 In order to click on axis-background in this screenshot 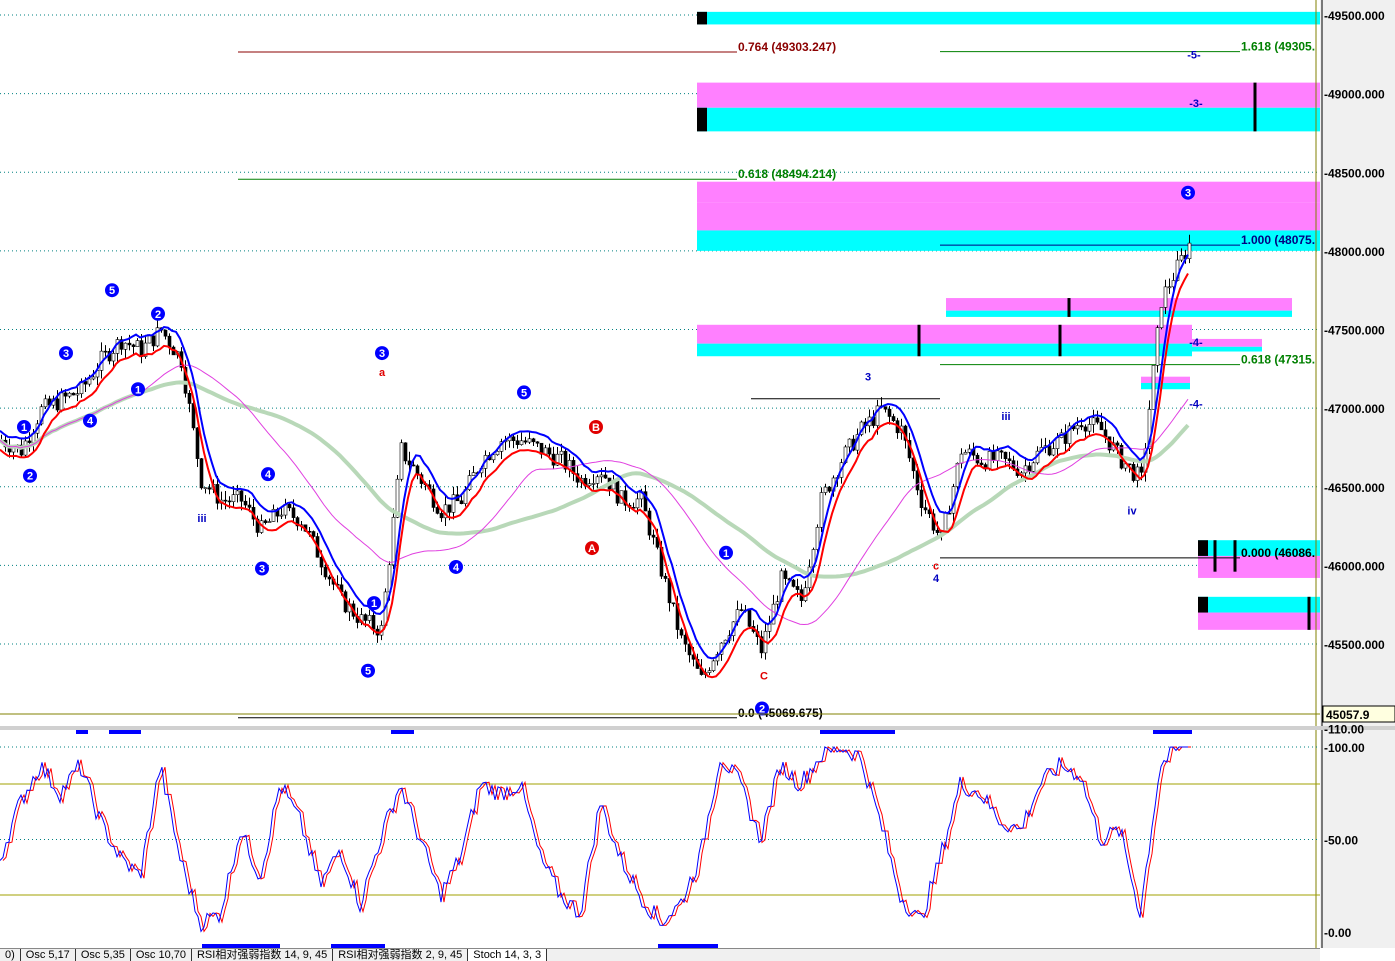, I will do `click(1357, 474)`.